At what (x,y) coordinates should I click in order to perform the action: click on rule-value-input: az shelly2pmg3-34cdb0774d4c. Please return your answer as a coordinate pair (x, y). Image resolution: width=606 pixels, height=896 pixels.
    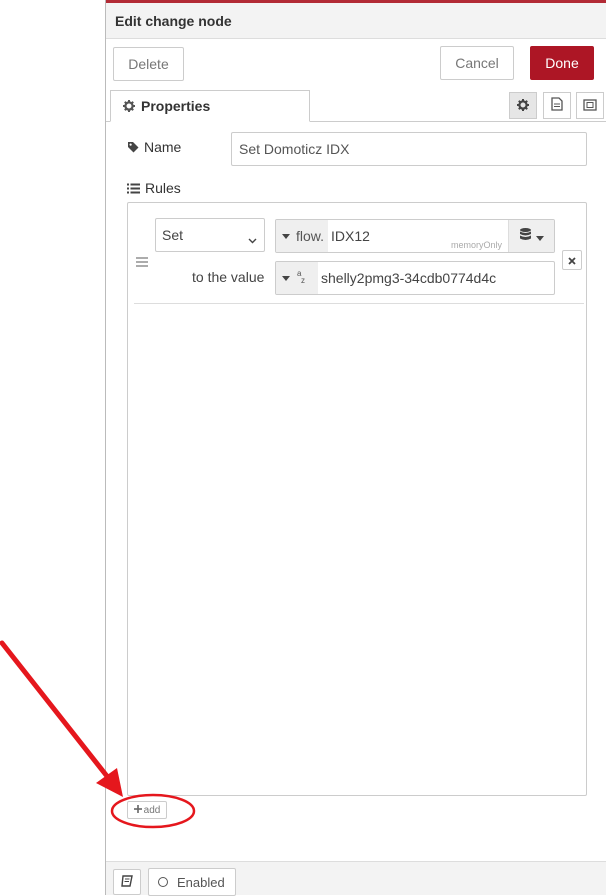
    Looking at the image, I should click on (415, 278).